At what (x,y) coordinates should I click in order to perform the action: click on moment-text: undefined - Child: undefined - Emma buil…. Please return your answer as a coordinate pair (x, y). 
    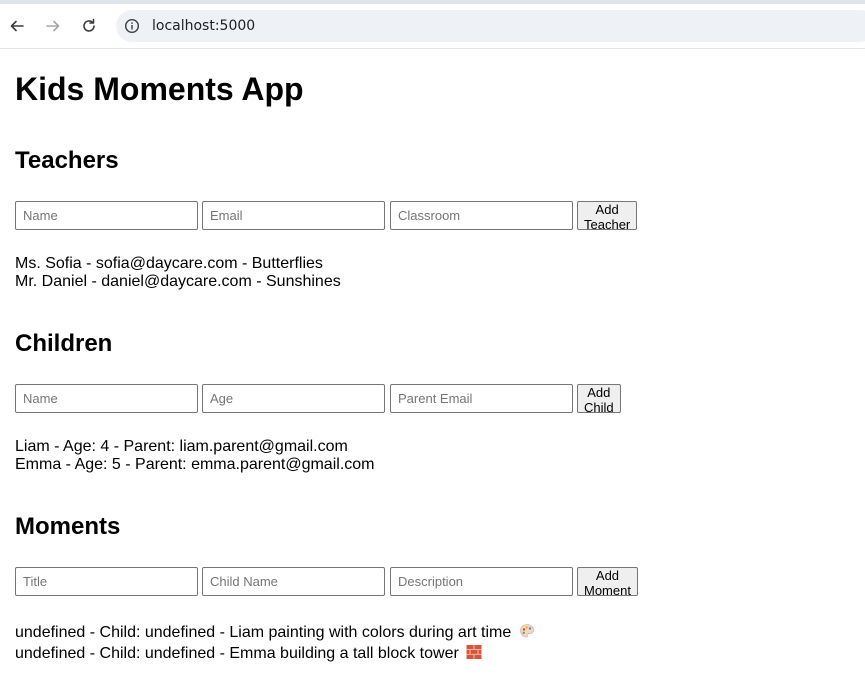
    Looking at the image, I should click on (237, 653).